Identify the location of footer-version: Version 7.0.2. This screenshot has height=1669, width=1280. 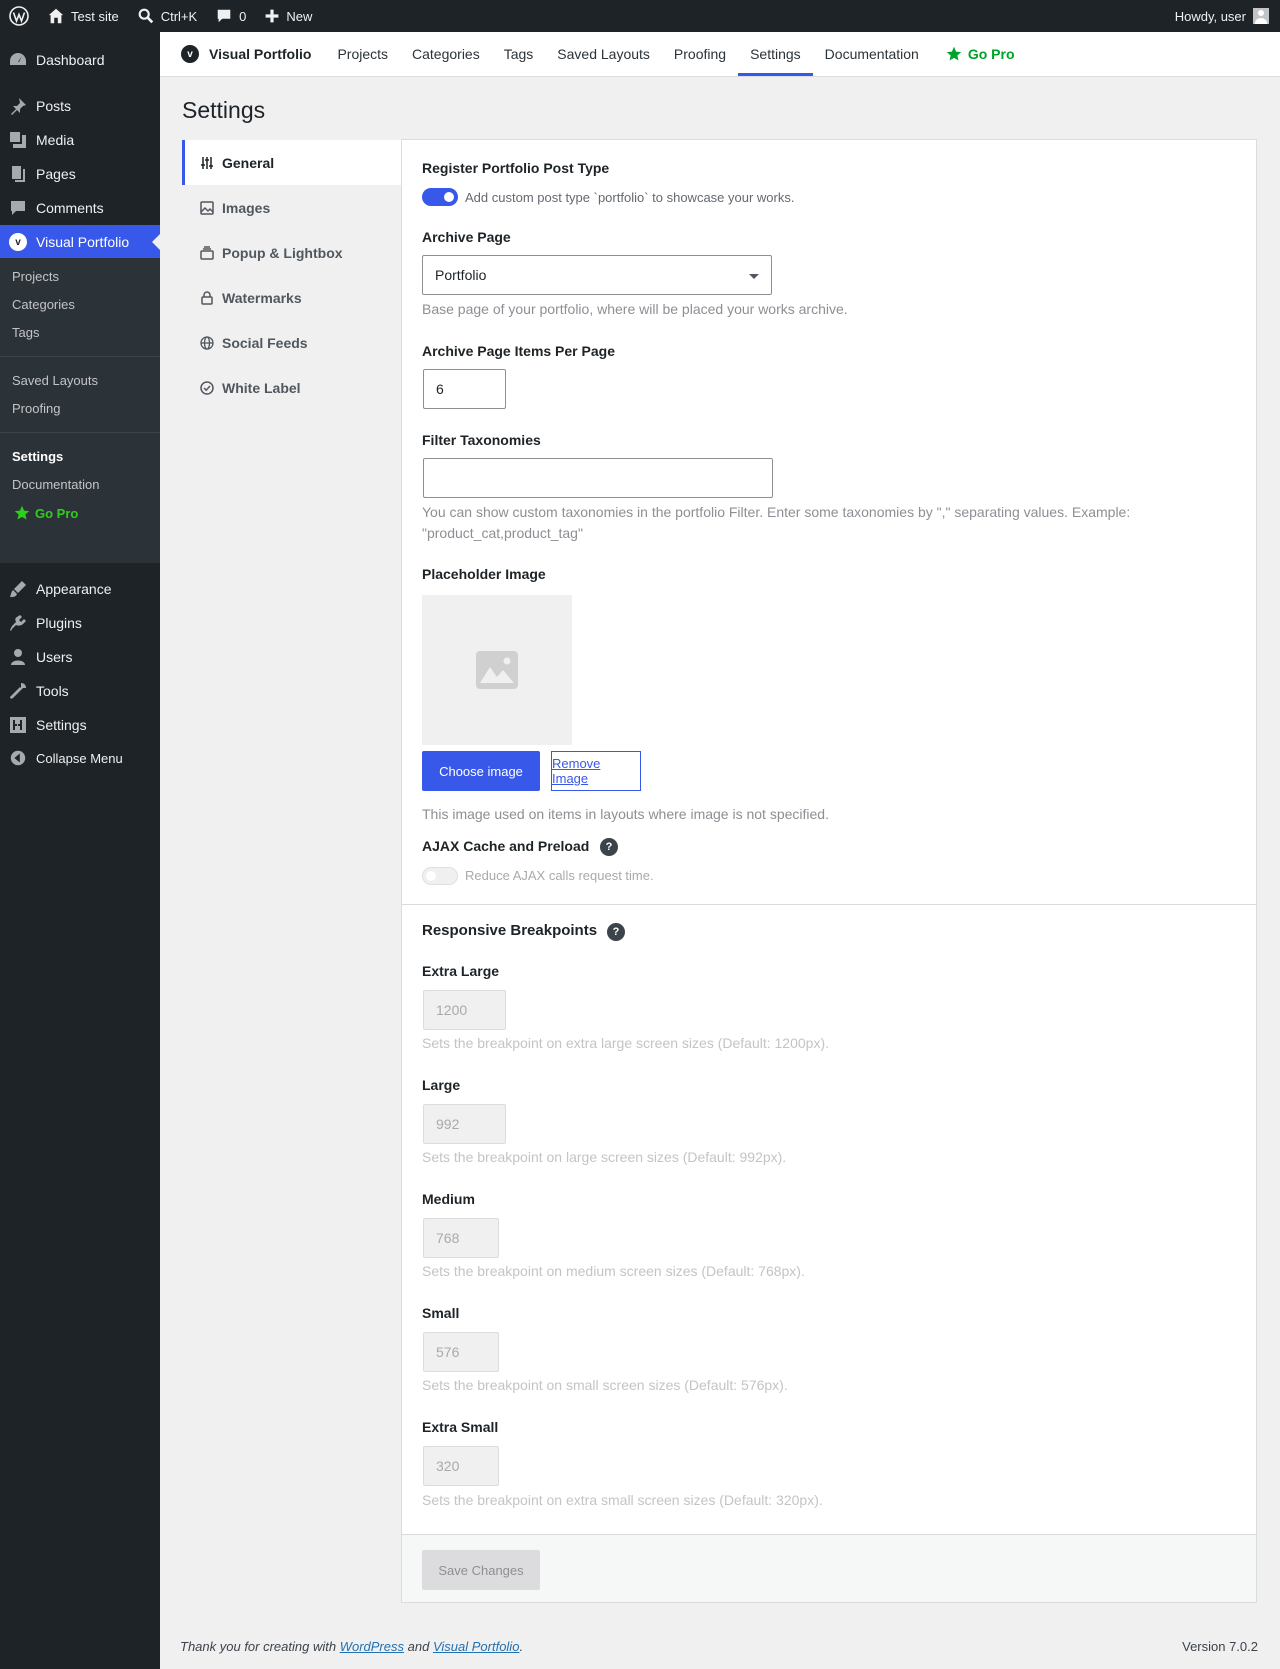
(1220, 1646).